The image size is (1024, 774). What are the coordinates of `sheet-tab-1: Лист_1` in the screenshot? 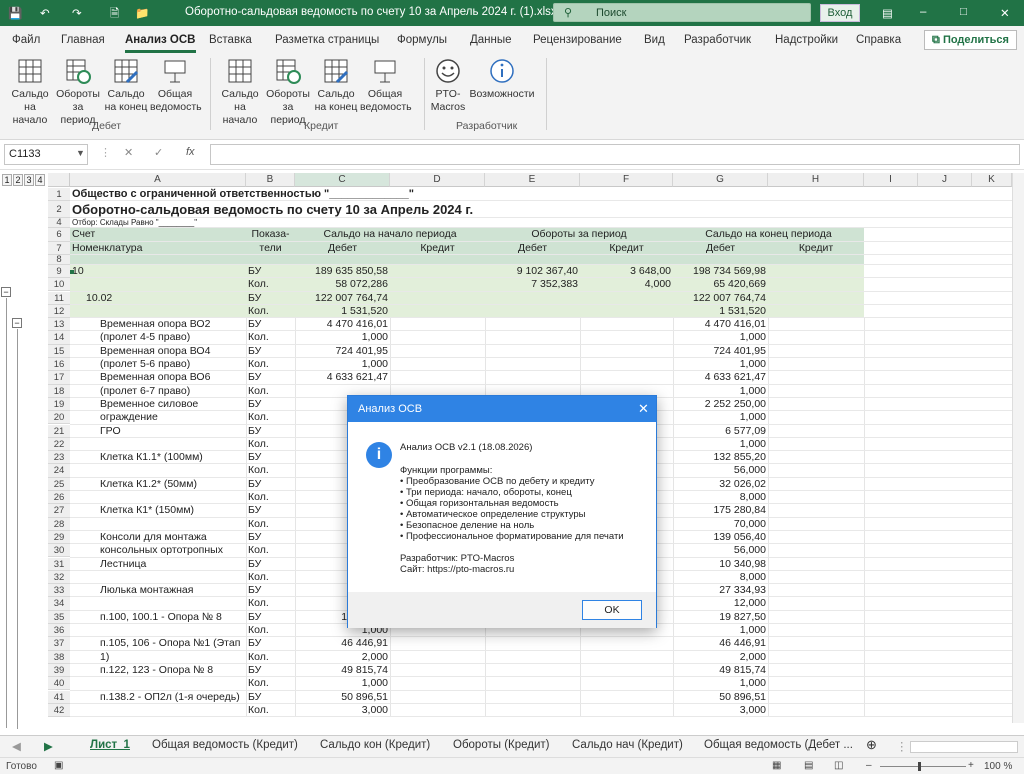 It's located at (110, 745).